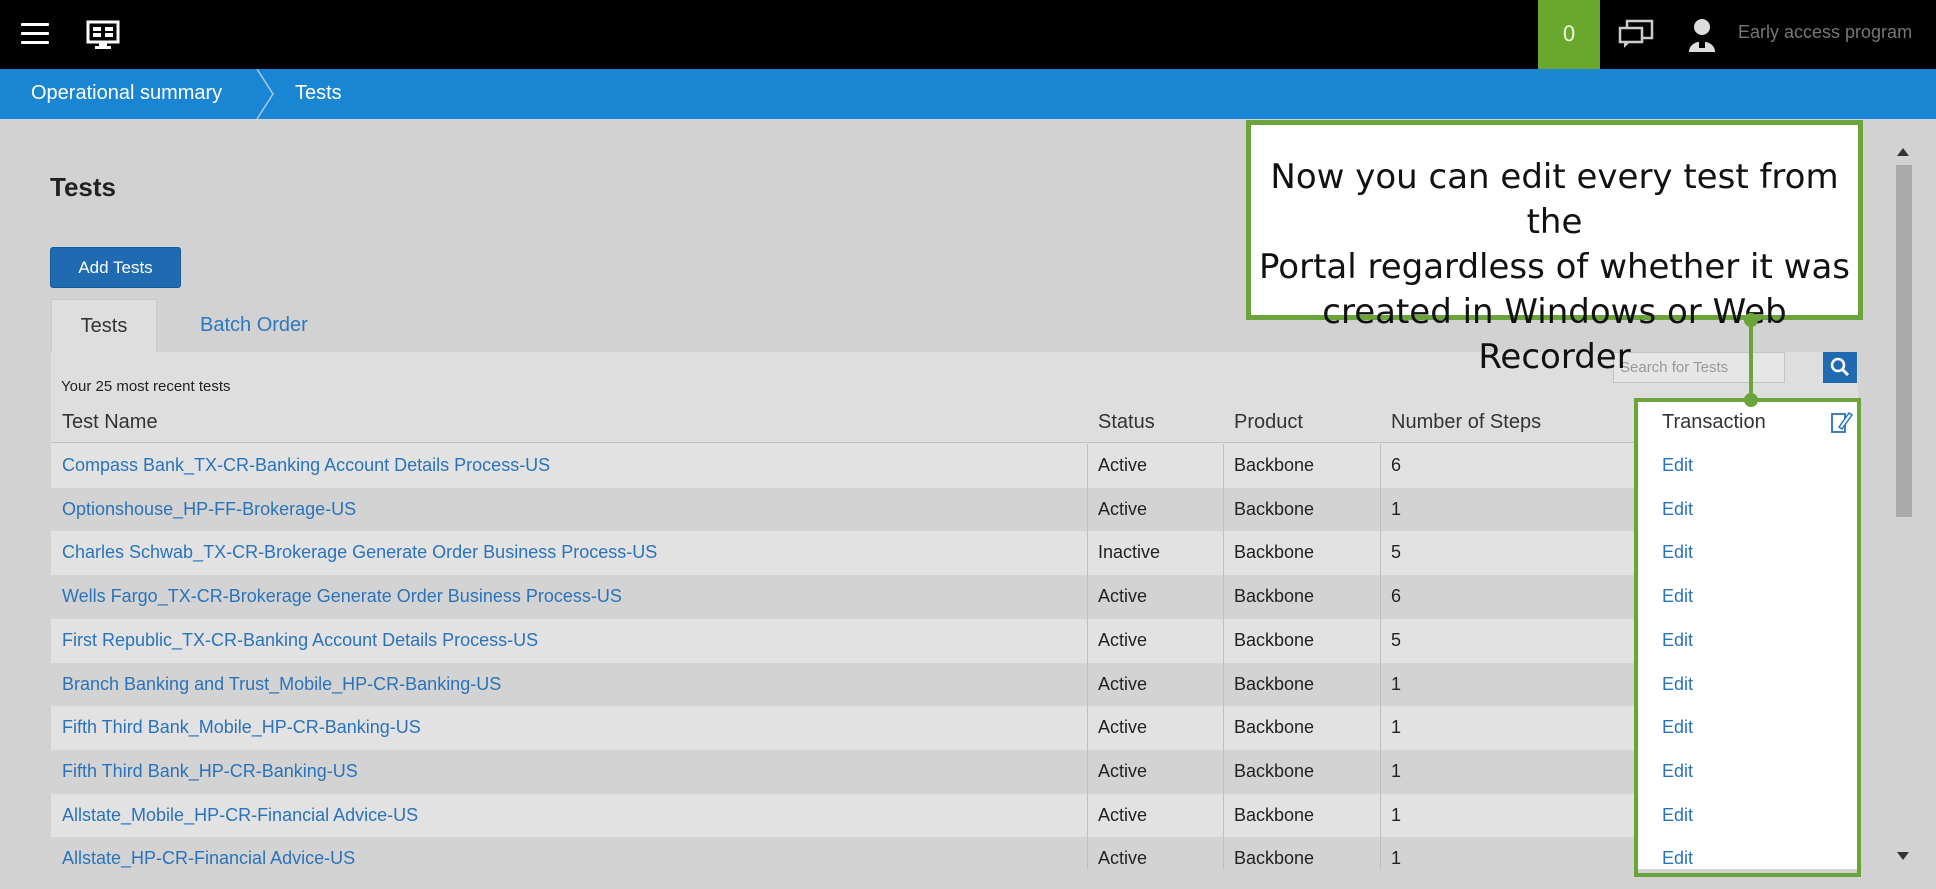 This screenshot has height=889, width=1936. What do you see at coordinates (254, 325) in the screenshot?
I see `tab-batch-order: Batch Order` at bounding box center [254, 325].